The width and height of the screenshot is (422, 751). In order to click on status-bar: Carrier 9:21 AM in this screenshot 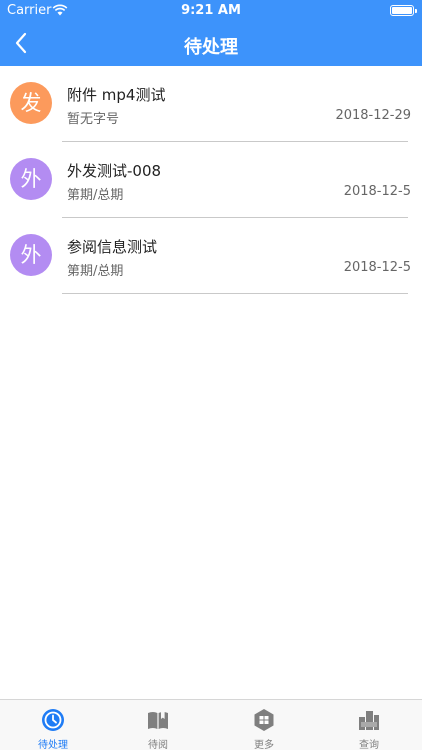, I will do `click(211, 11)`.